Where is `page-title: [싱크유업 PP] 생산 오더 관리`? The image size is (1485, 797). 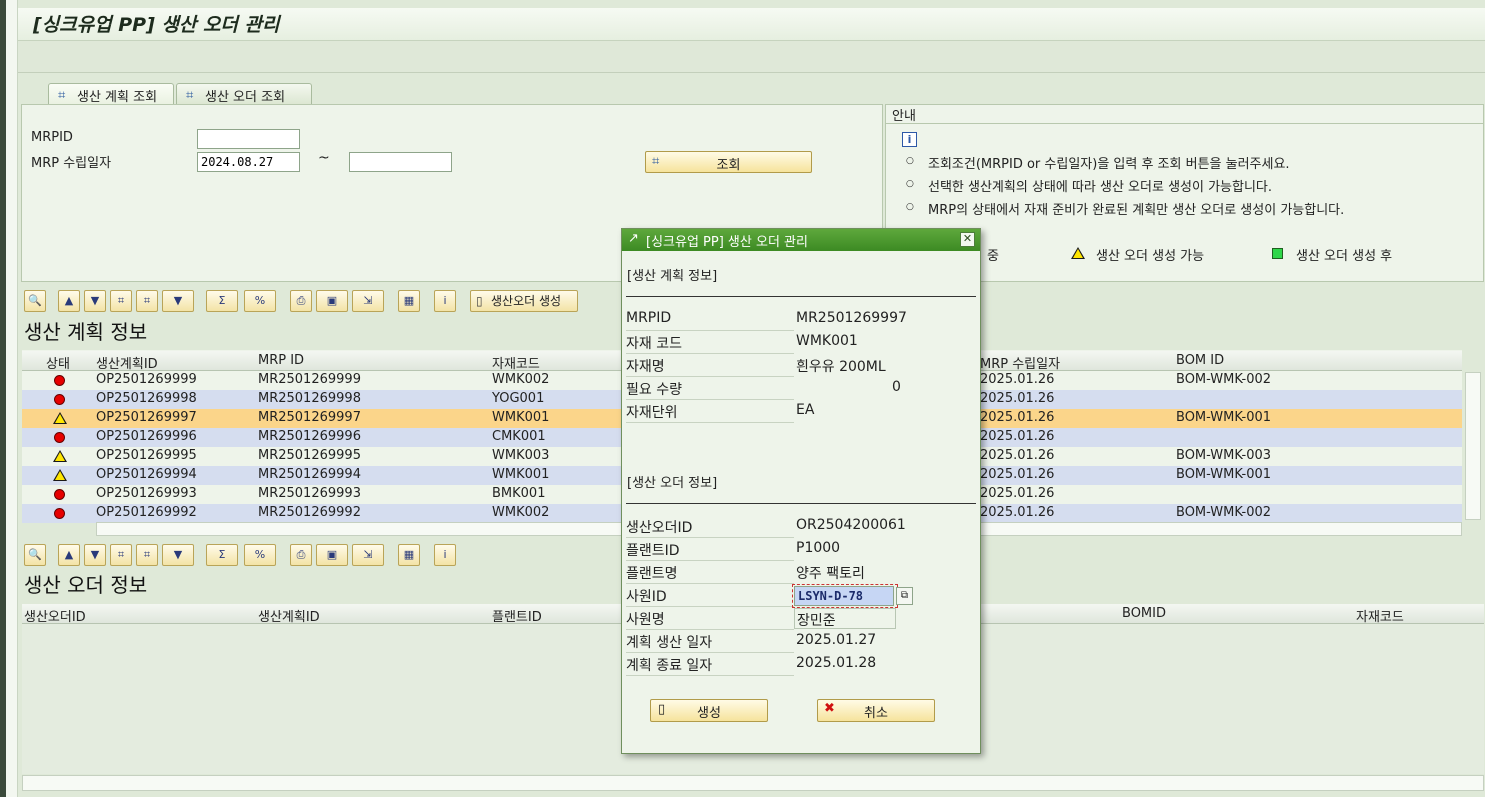 page-title: [싱크유업 PP] 생산 오더 관리 is located at coordinates (156, 25).